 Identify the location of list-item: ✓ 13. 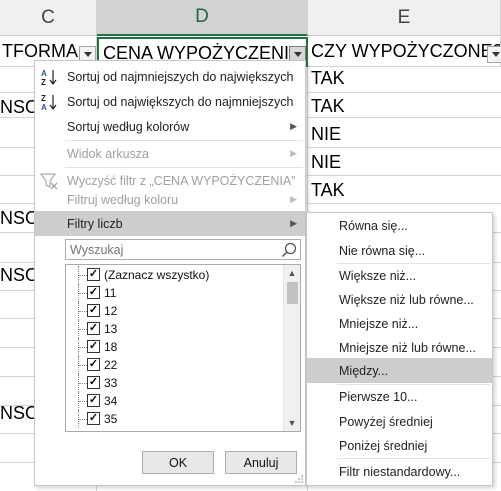
(173, 329).